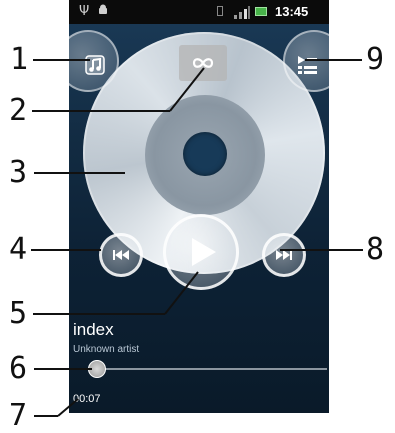 The height and width of the screenshot is (433, 395). Describe the element at coordinates (18, 110) in the screenshot. I see `callout-2: 2` at that location.